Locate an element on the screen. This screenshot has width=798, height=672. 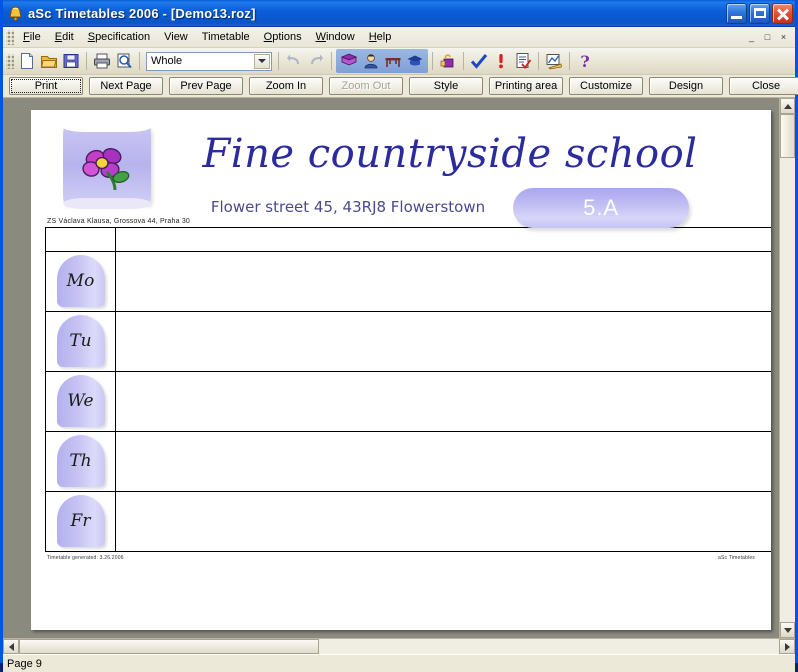
help-question-icon: ? is located at coordinates (585, 61).